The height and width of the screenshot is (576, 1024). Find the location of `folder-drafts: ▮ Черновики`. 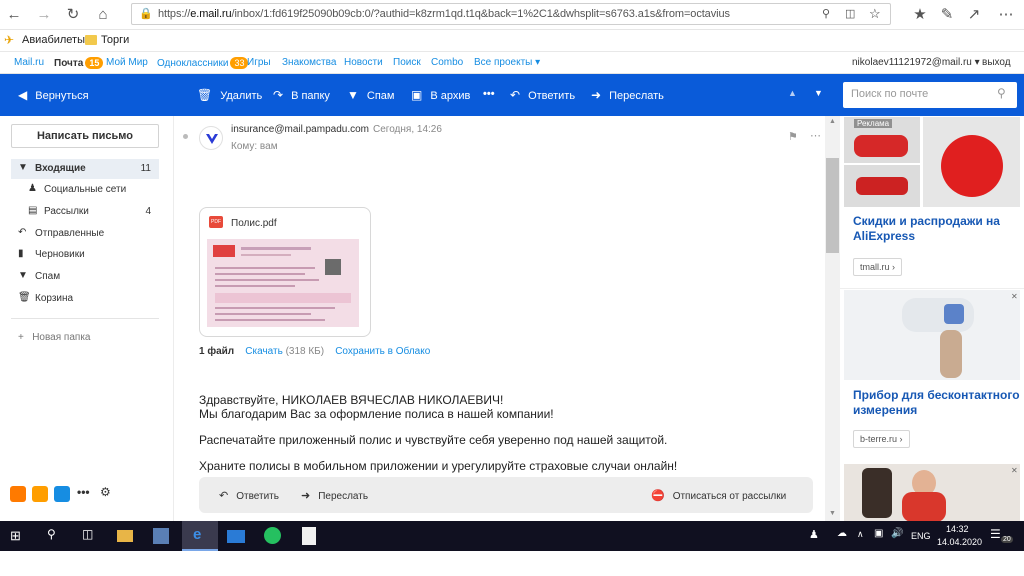

folder-drafts: ▮ Черновики is located at coordinates (85, 255).